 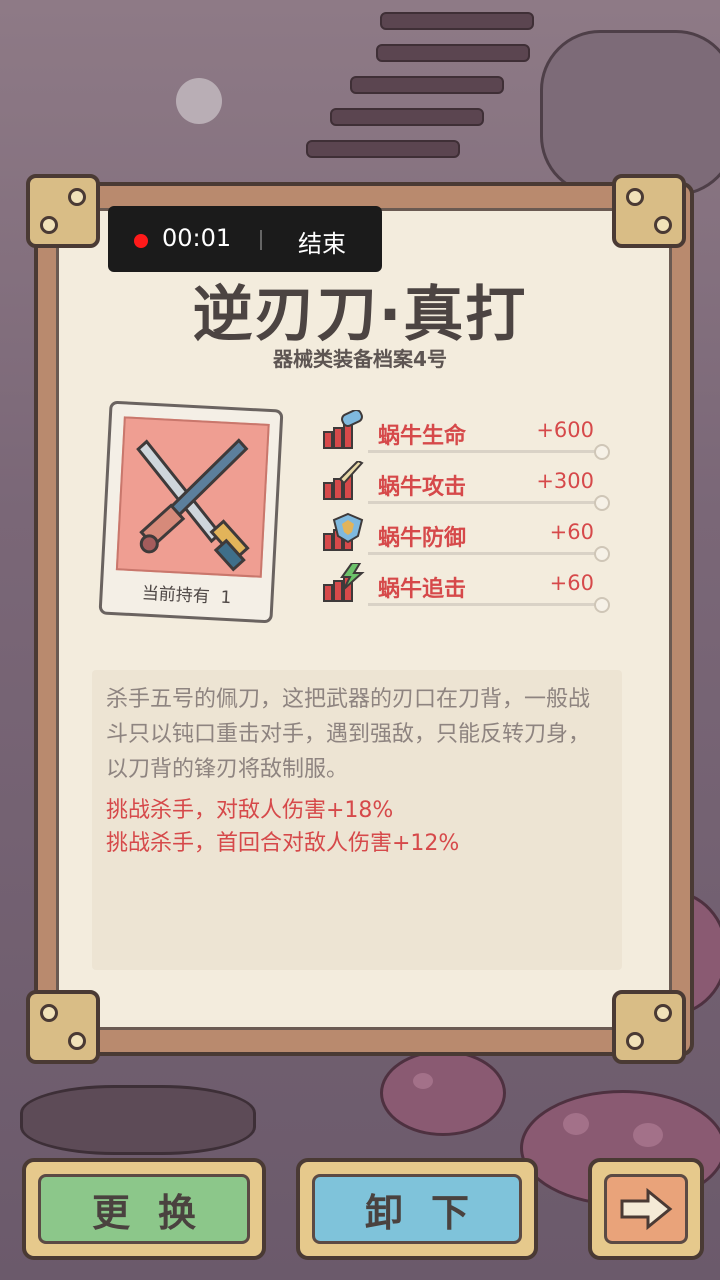 What do you see at coordinates (565, 481) in the screenshot?
I see `stat-value: +300` at bounding box center [565, 481].